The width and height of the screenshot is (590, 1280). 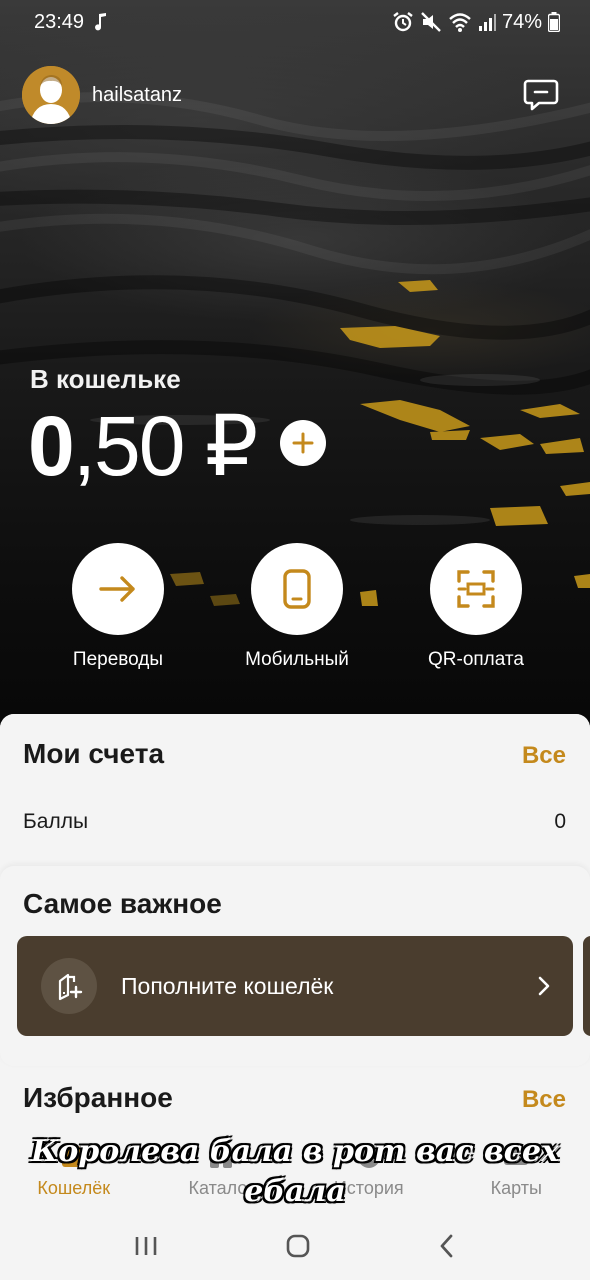 I want to click on qr-pay-button, so click(x=476, y=589).